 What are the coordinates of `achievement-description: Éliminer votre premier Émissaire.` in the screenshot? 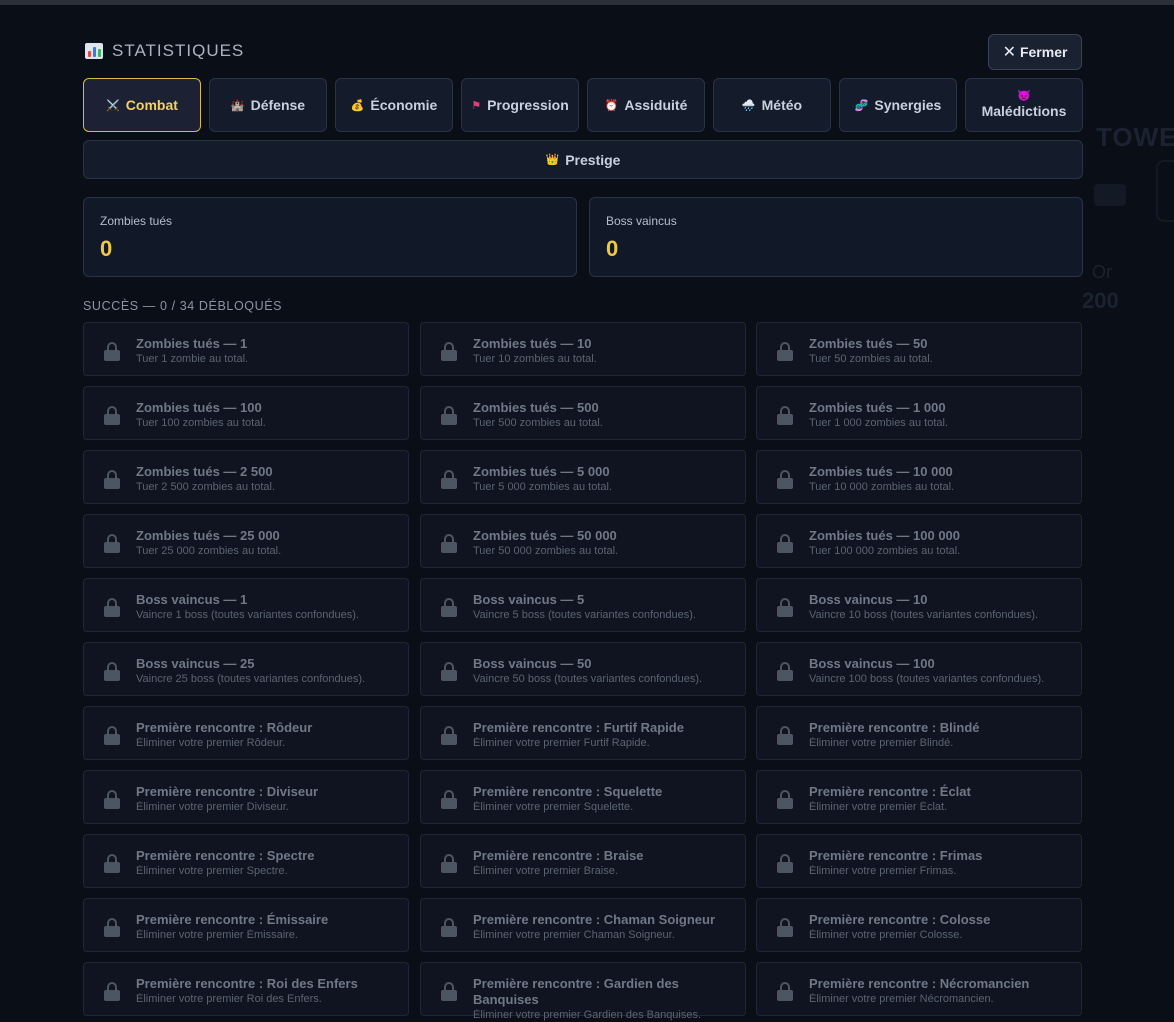 It's located at (217, 935).